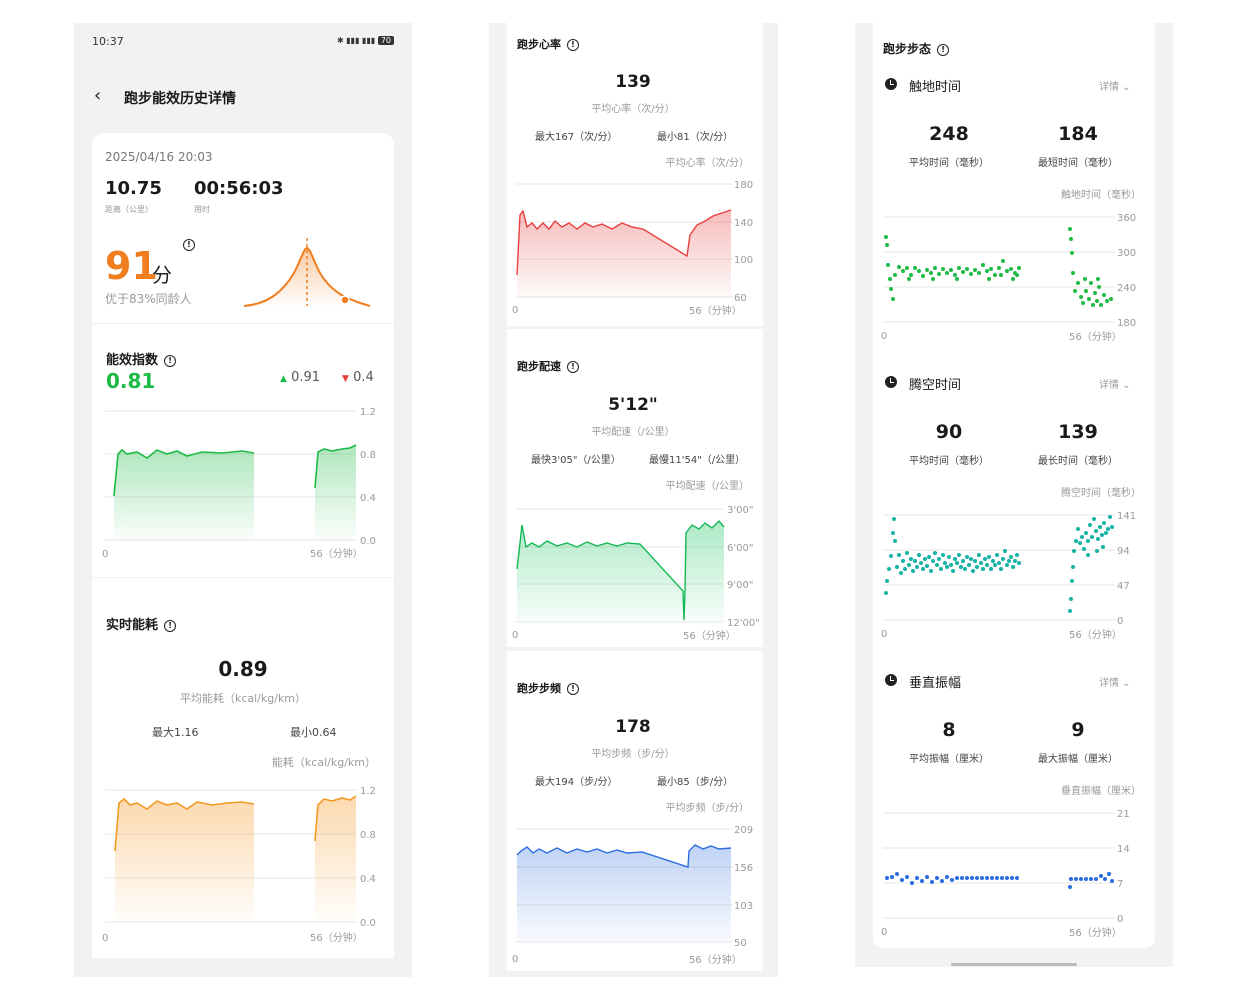  Describe the element at coordinates (632, 248) in the screenshot. I see `heart-rate-chart: 180 140 100 60 0 56（分钟）` at that location.